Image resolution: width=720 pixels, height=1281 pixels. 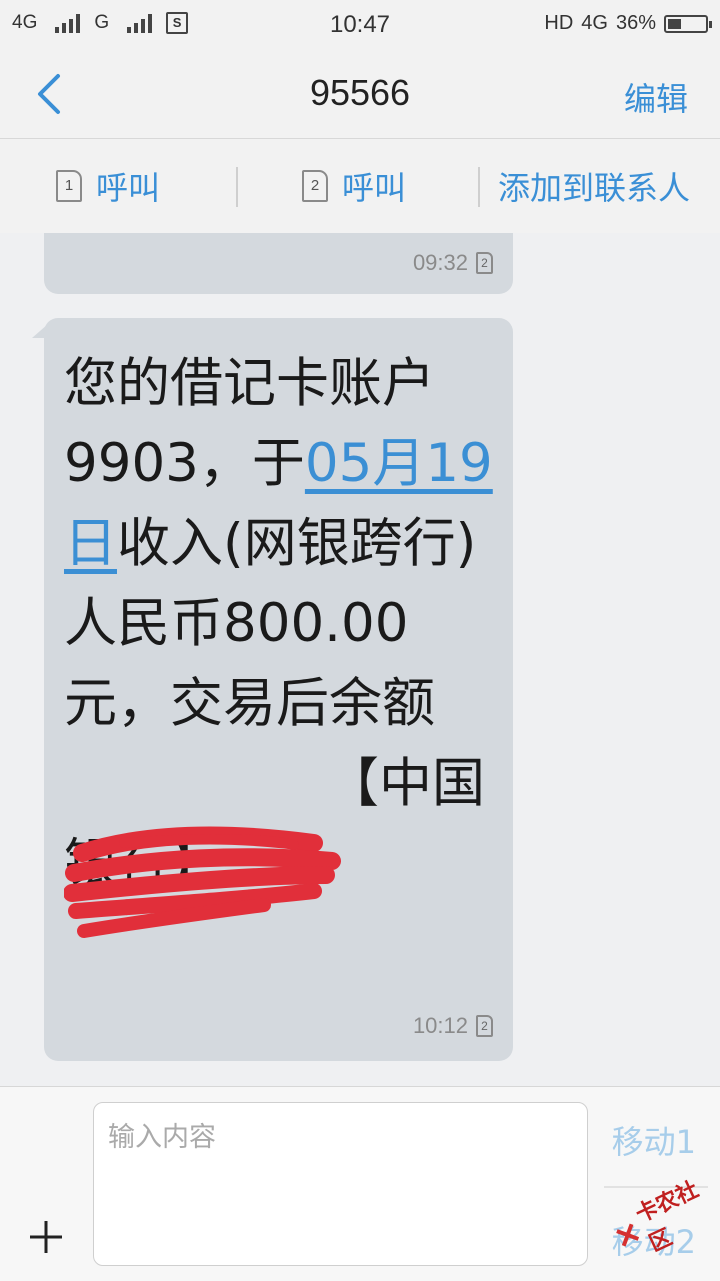 I want to click on message-meta: 09:32 2, so click(x=453, y=263).